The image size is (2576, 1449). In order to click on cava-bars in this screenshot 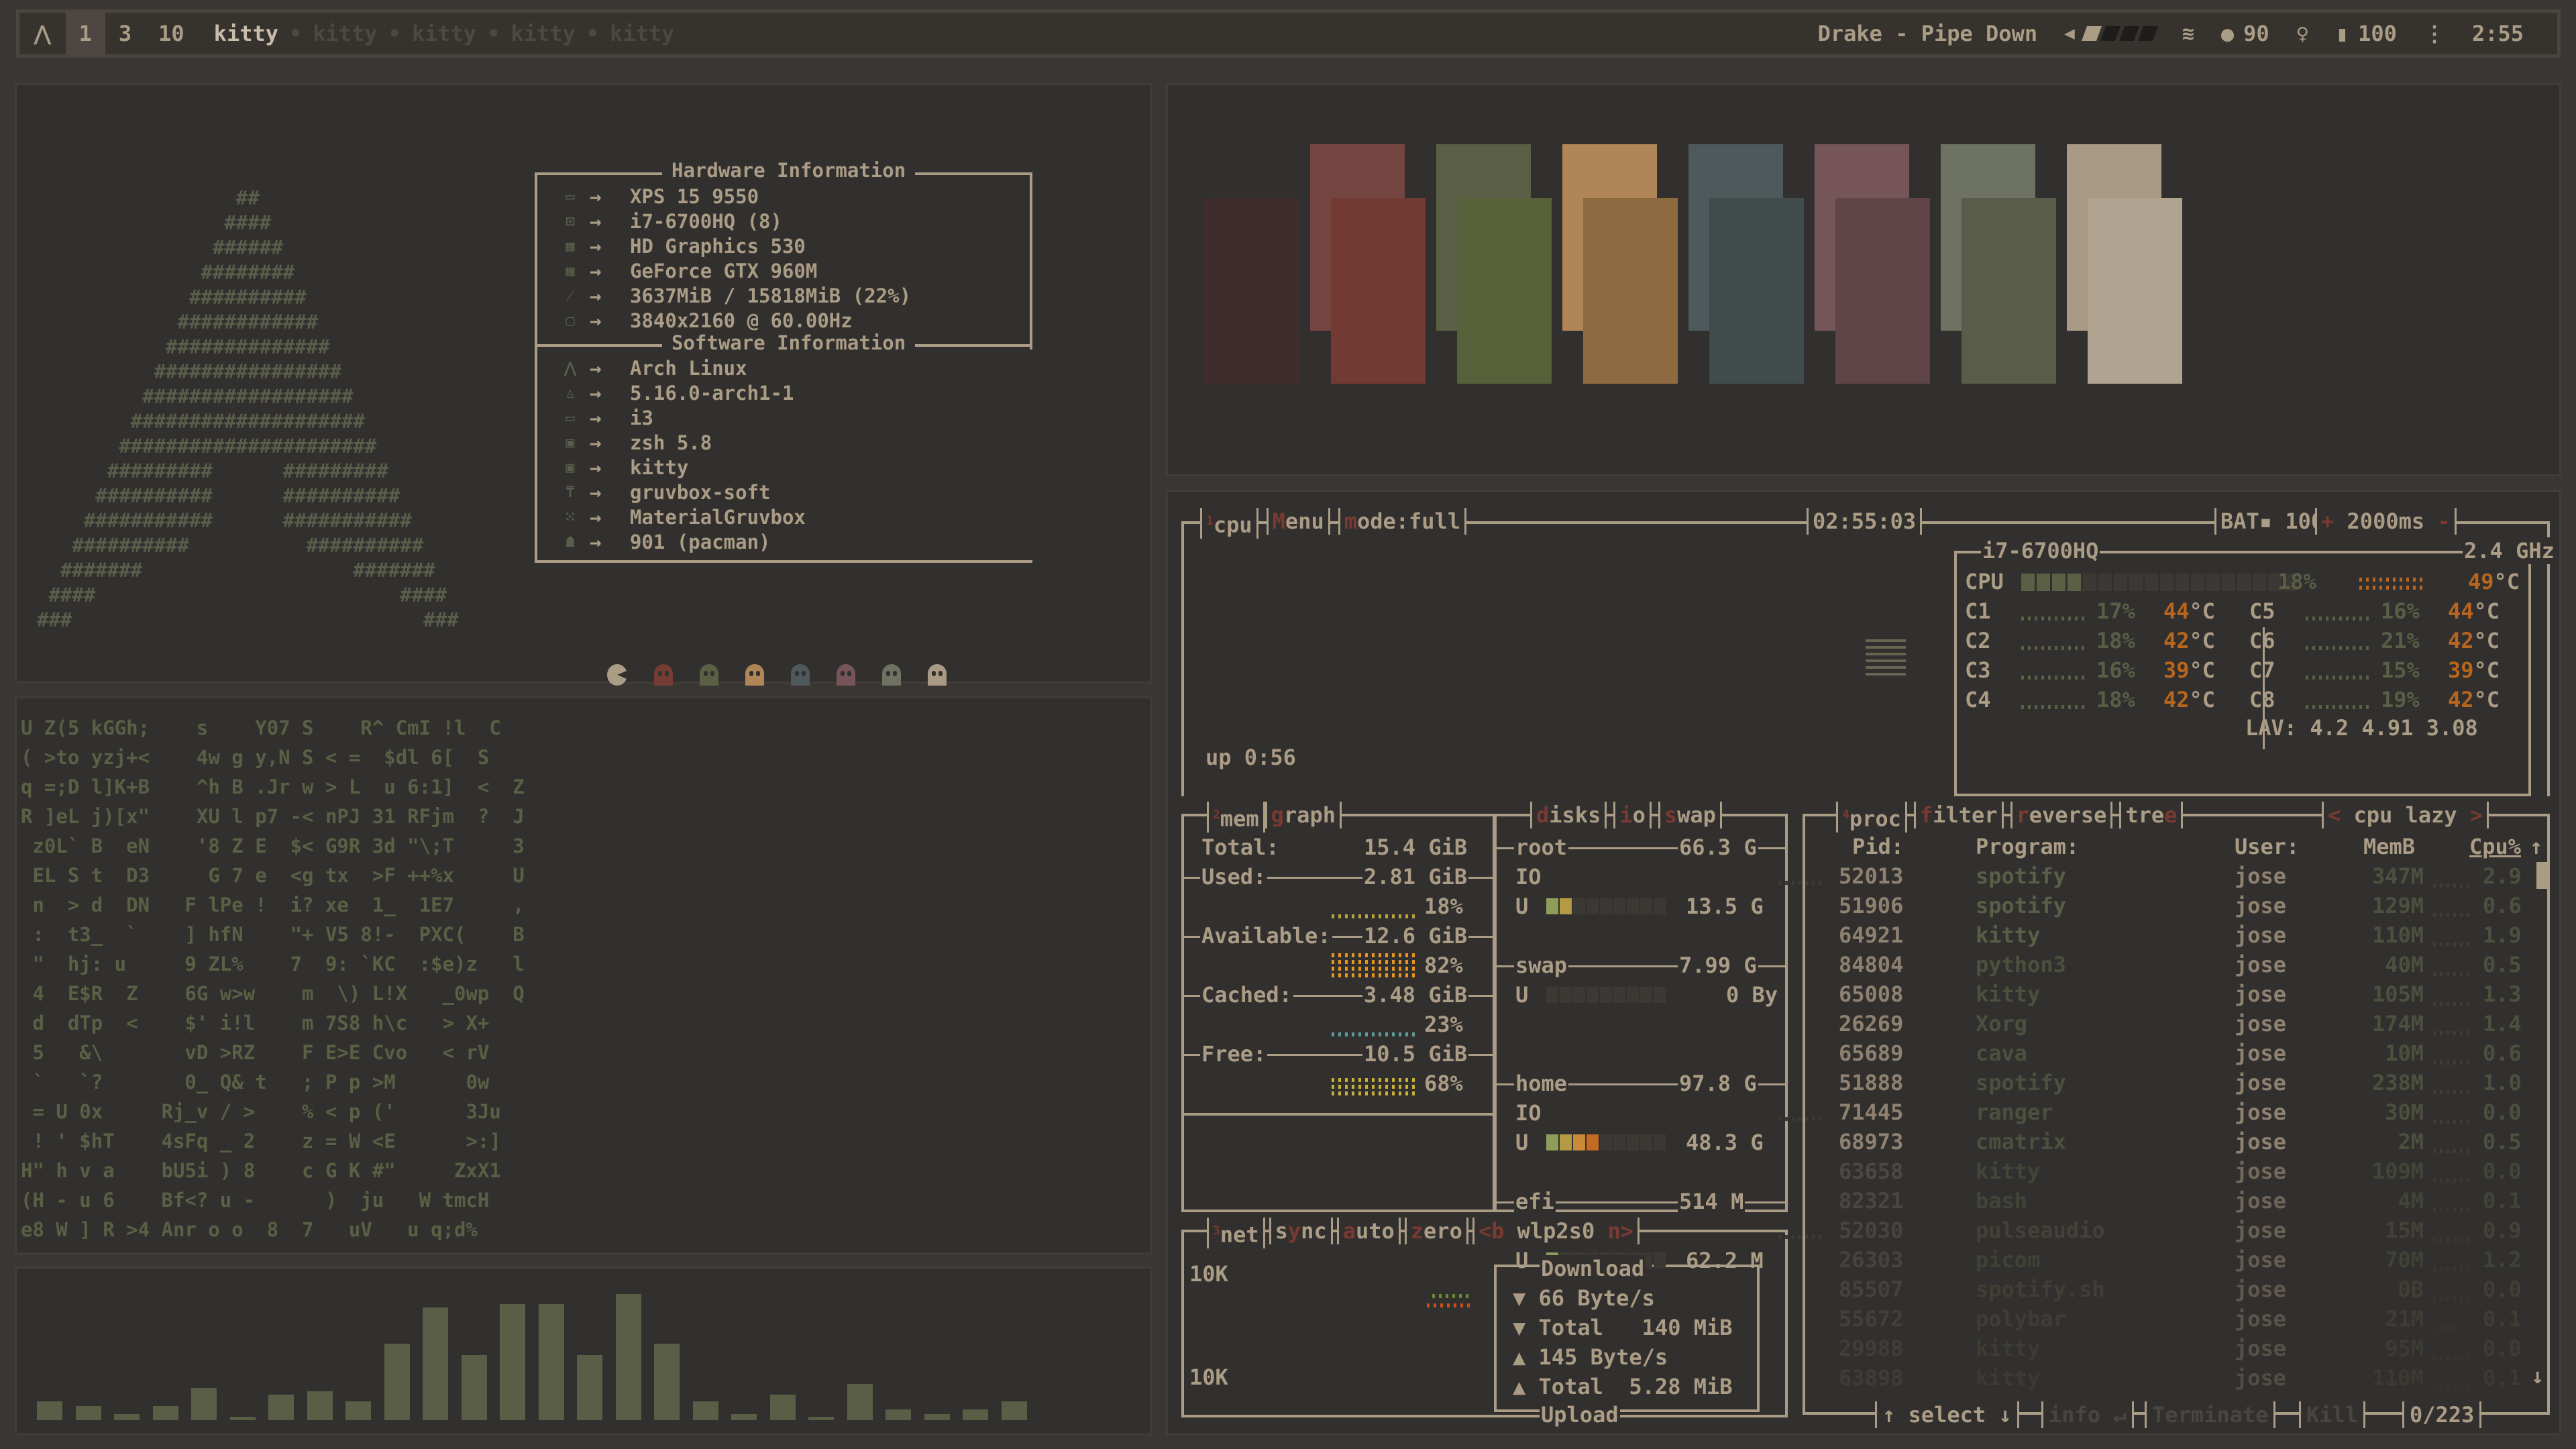, I will do `click(584, 1351)`.